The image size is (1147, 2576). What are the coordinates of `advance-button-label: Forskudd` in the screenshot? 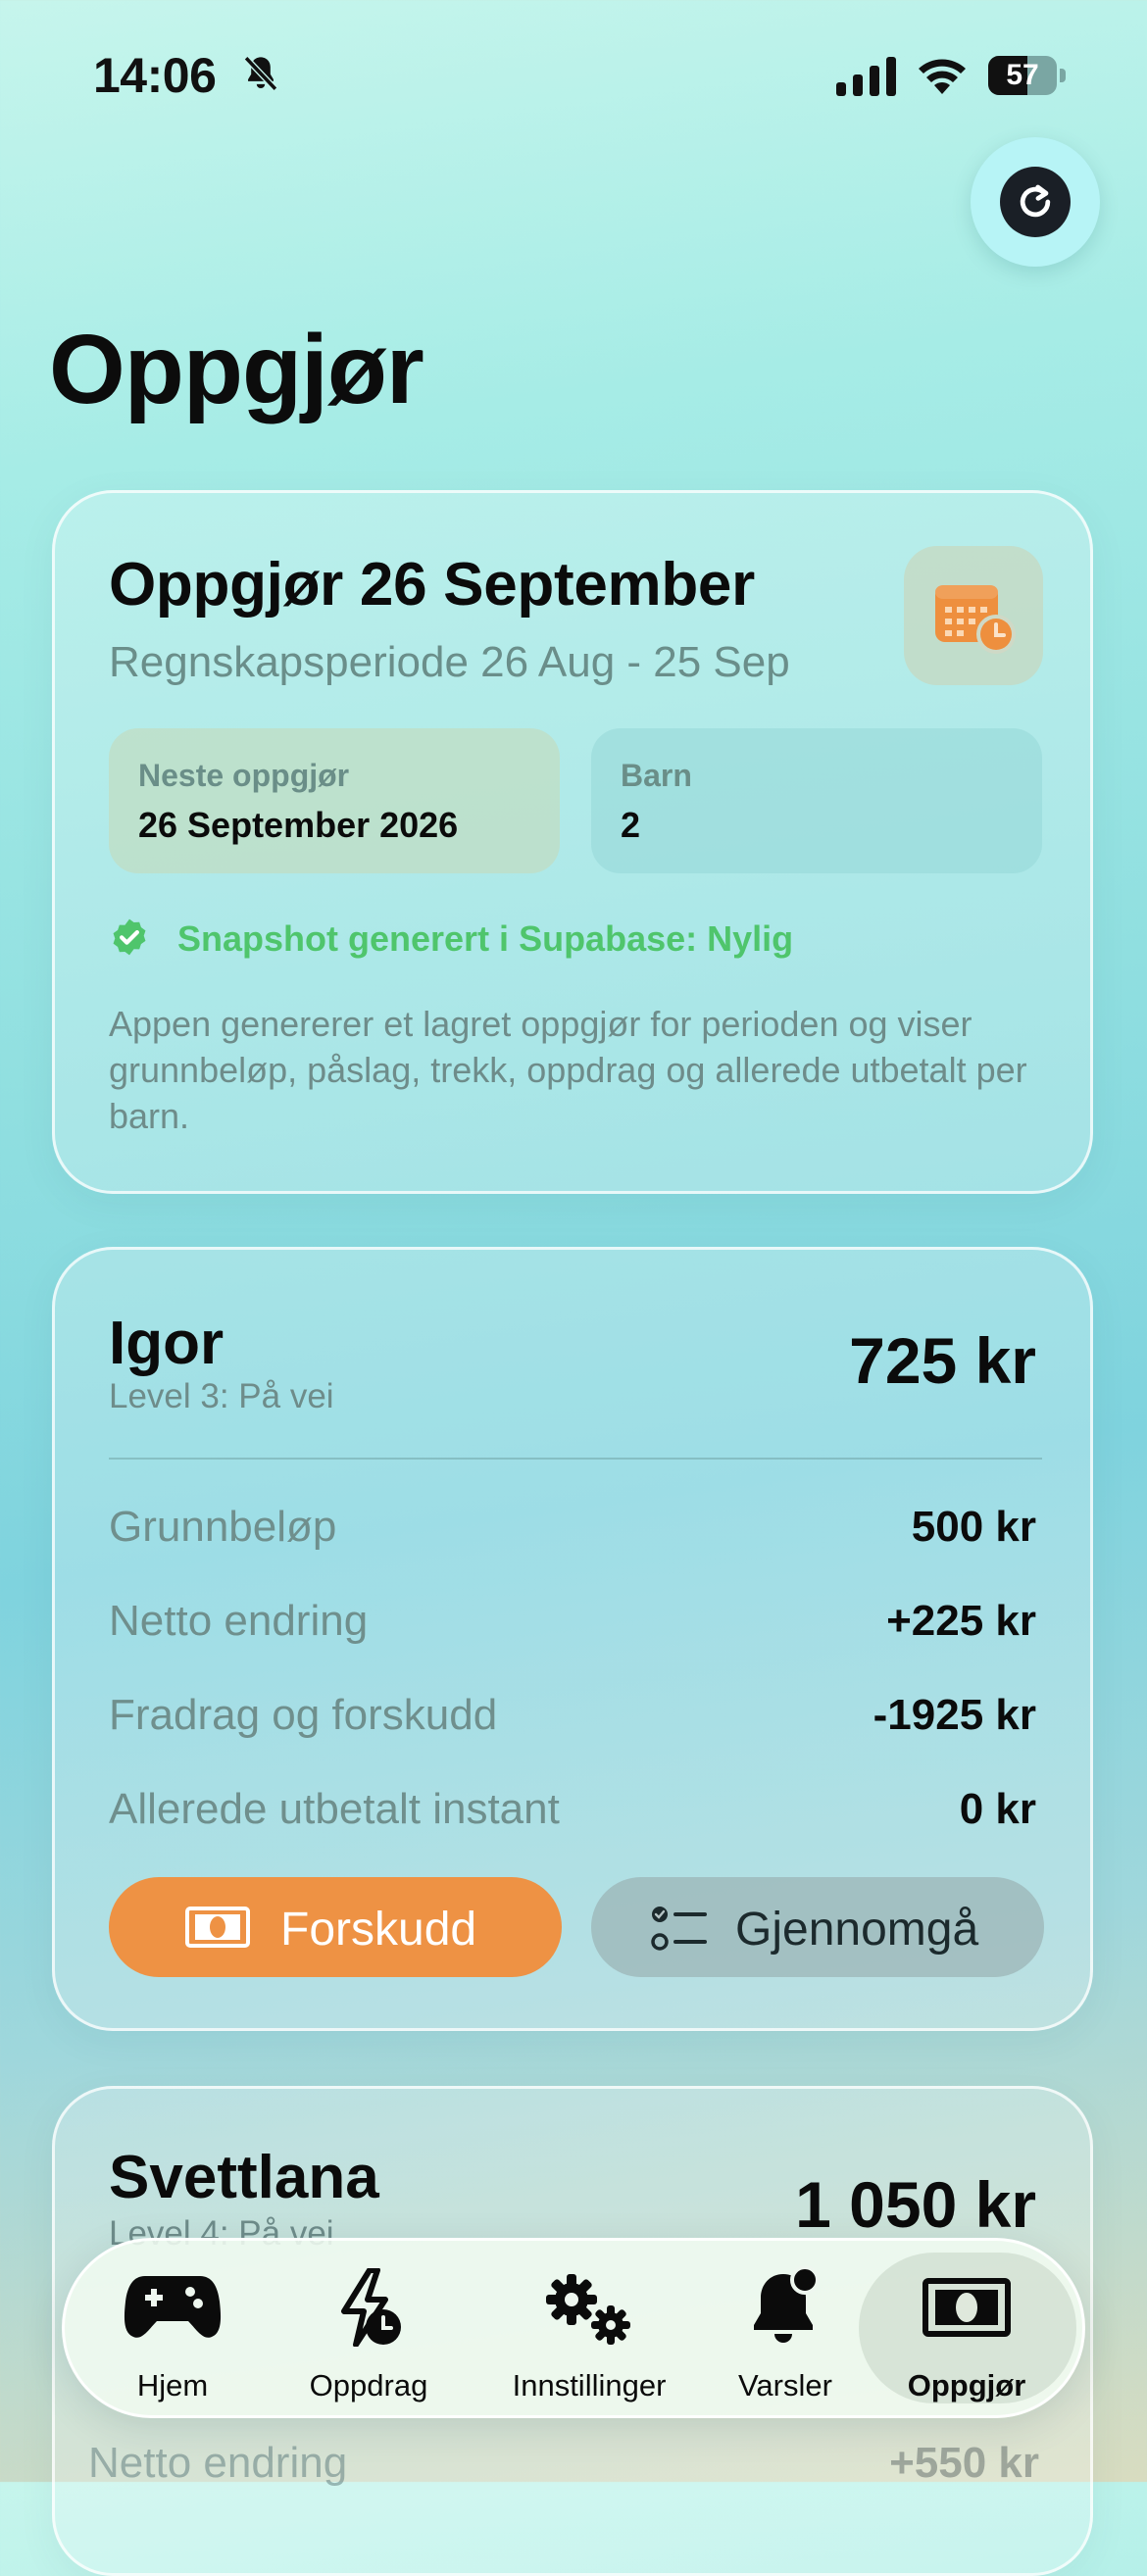 It's located at (378, 1930).